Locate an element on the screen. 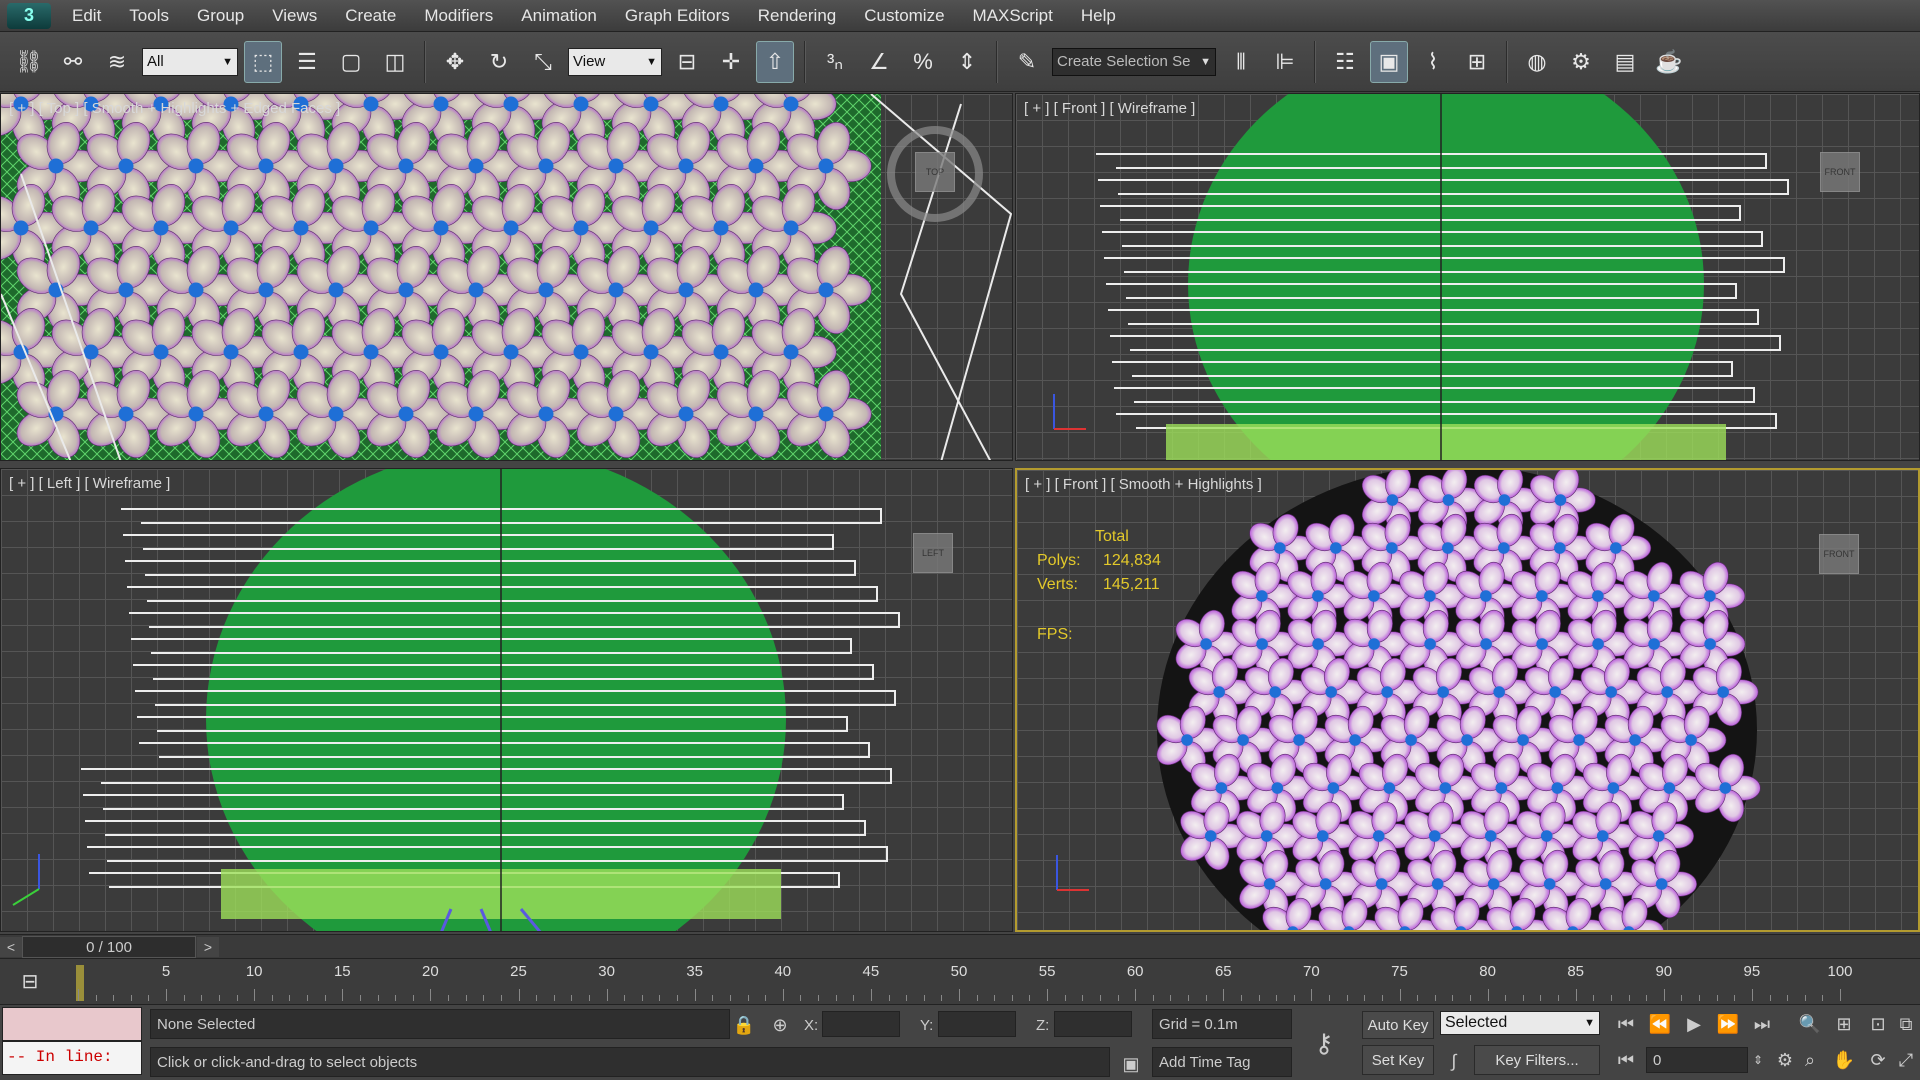 The image size is (1920, 1080). viewcube-top: TOP is located at coordinates (935, 172).